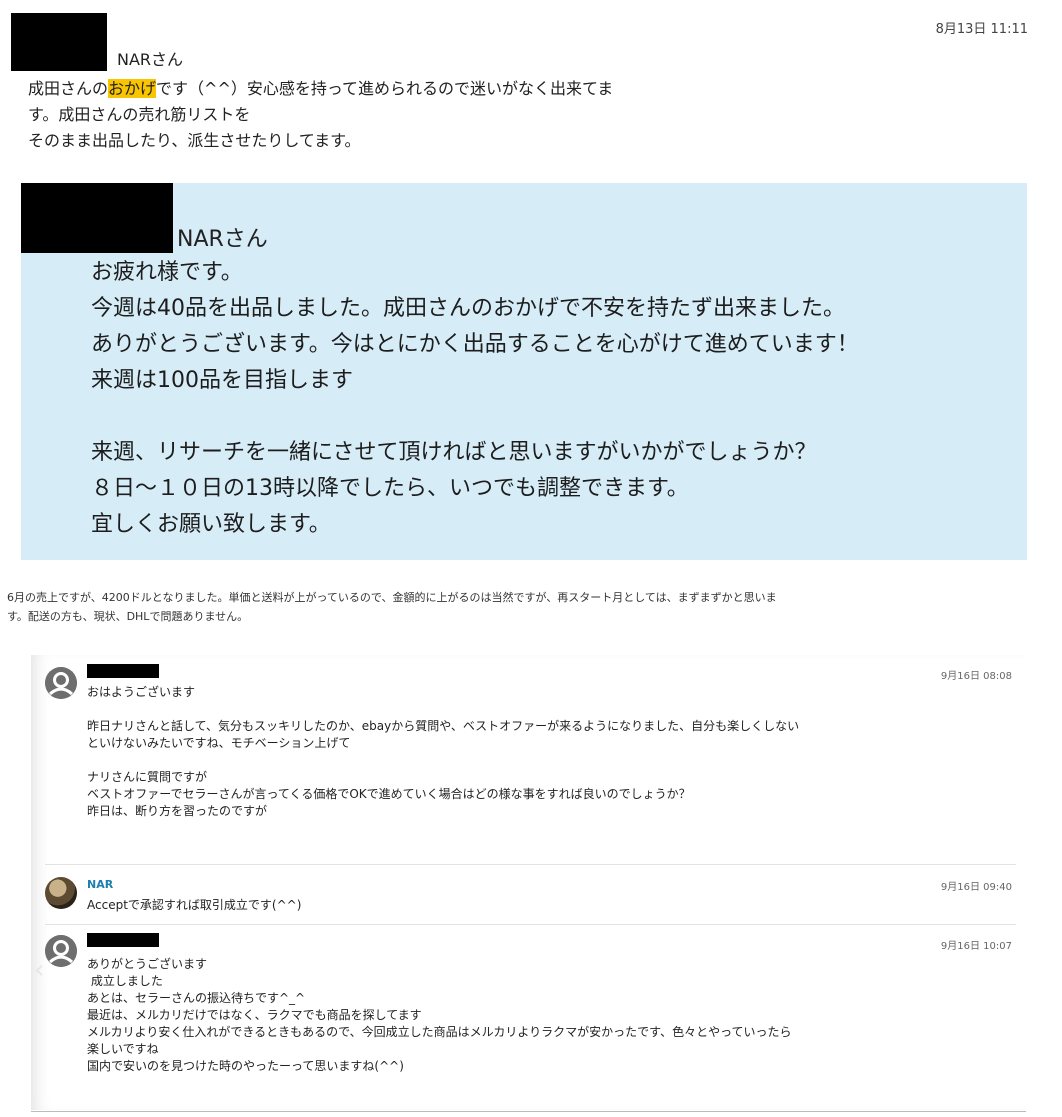  I want to click on message-line: お疲れ様です。, so click(167, 272).